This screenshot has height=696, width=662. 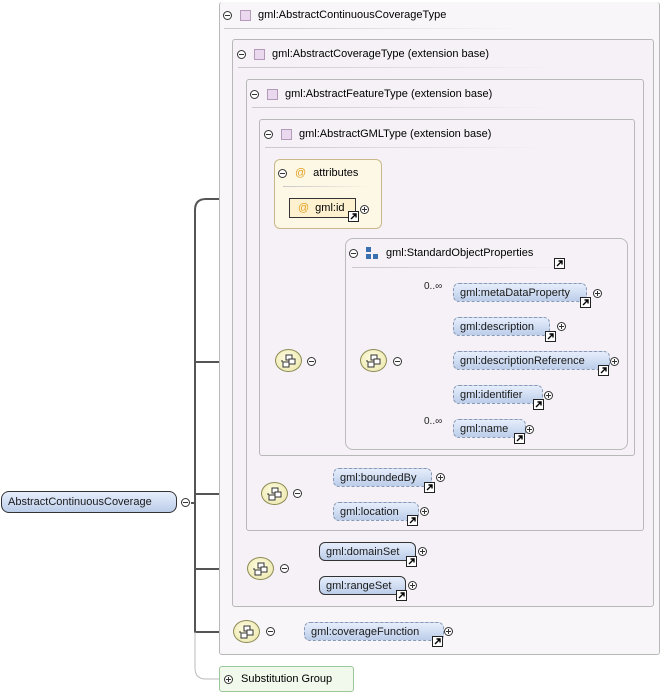 I want to click on substitution-group-label: Substitution Group, so click(x=287, y=679).